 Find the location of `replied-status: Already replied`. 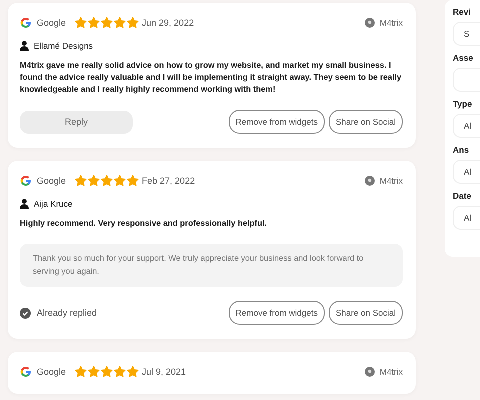

replied-status: Already replied is located at coordinates (67, 313).